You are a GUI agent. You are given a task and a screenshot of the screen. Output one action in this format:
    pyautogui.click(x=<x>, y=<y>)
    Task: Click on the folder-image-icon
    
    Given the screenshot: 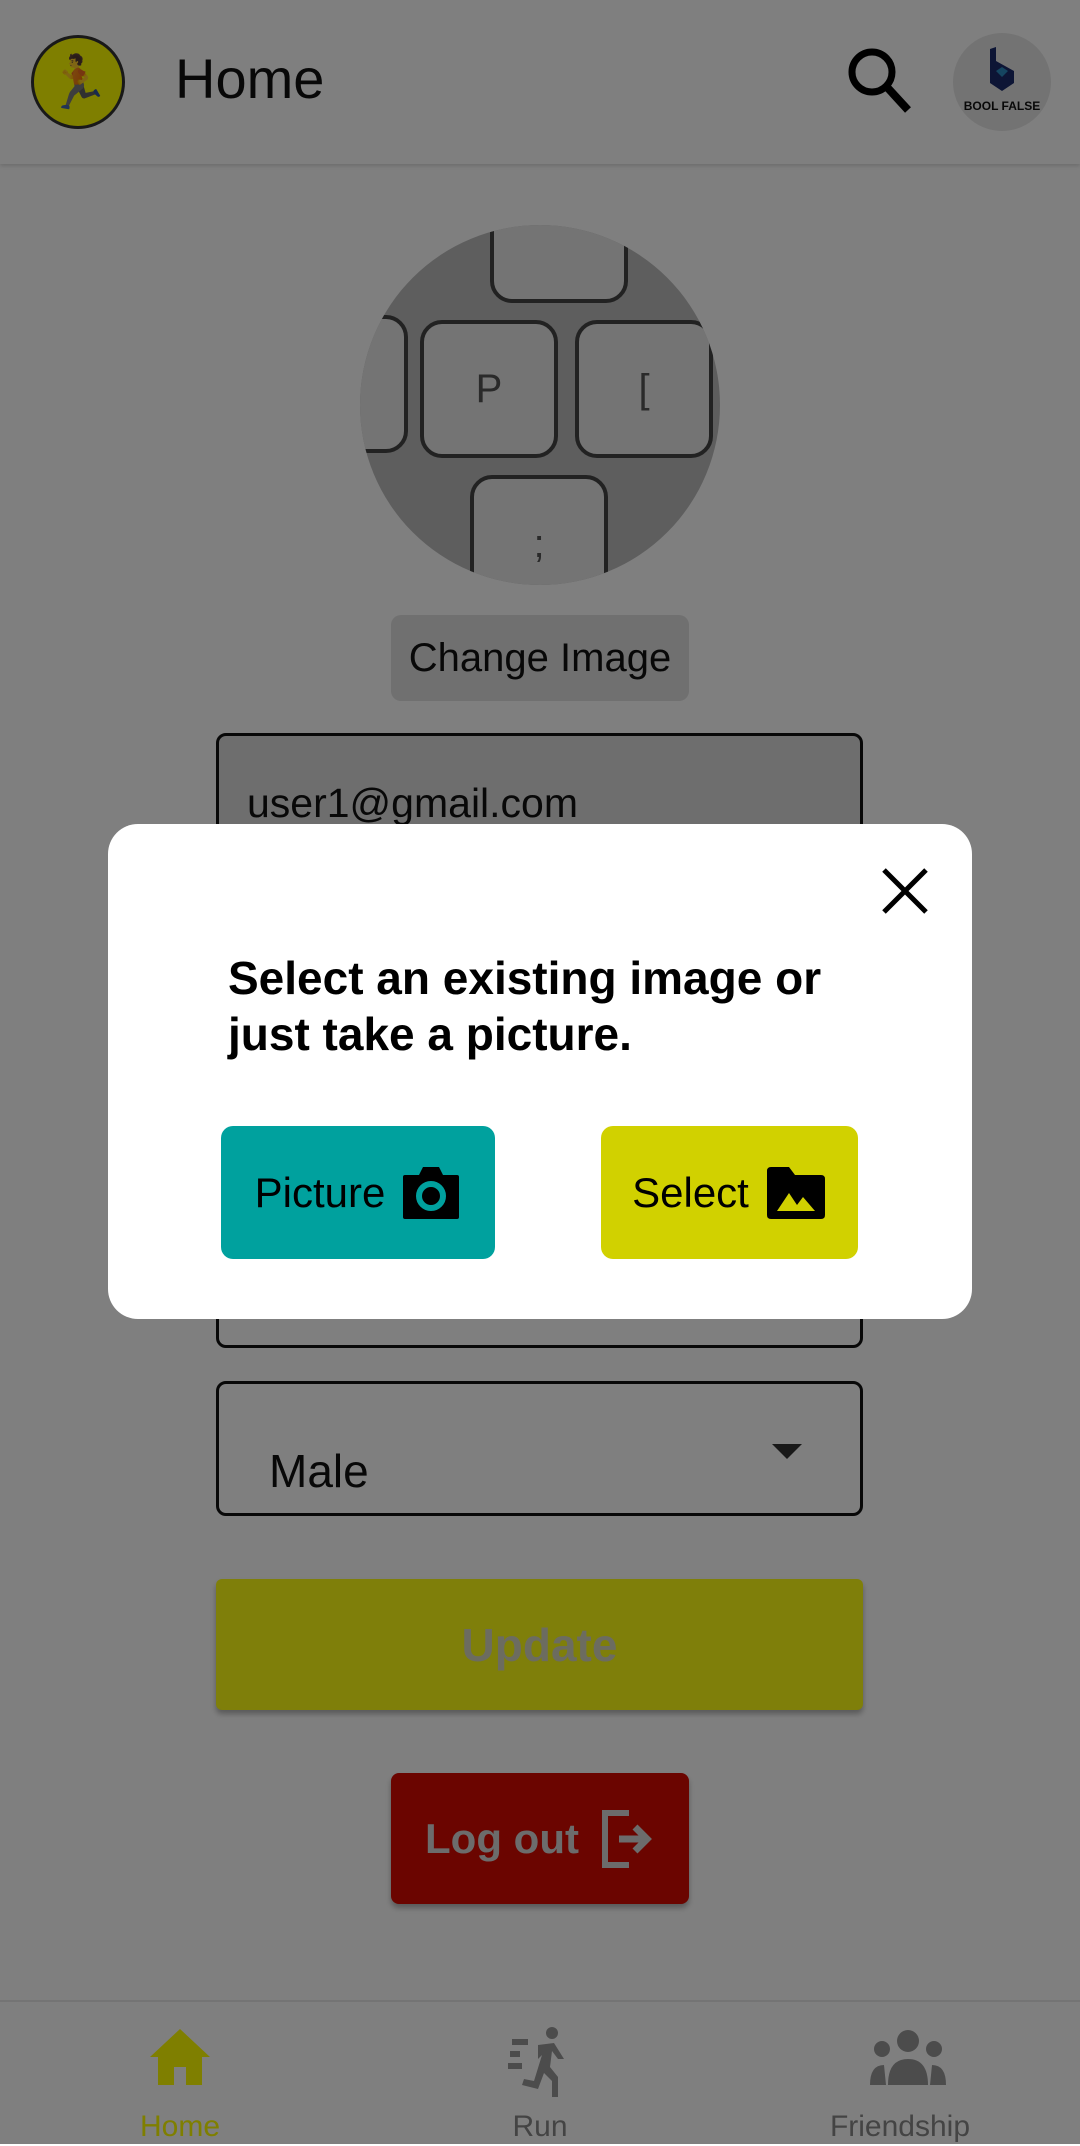 What is the action you would take?
    pyautogui.click(x=795, y=1192)
    